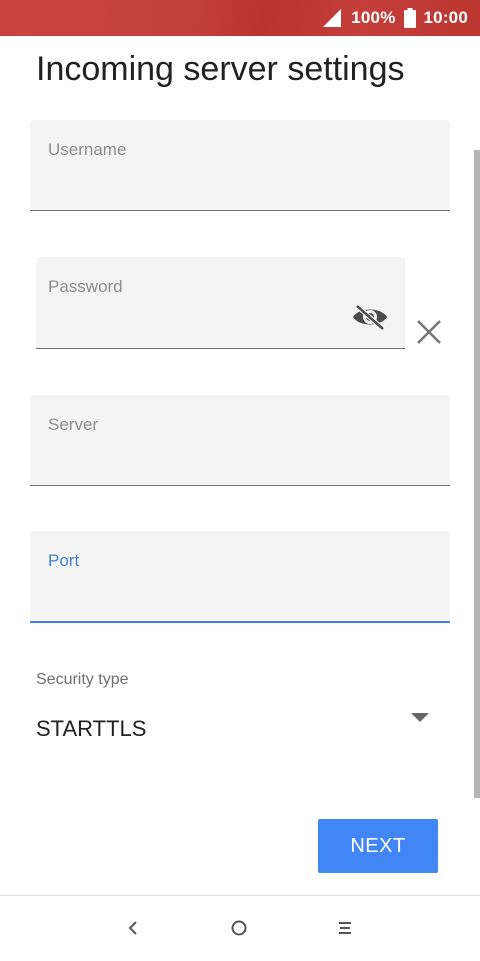 This screenshot has width=480, height=961. What do you see at coordinates (133, 928) in the screenshot?
I see `back-icon` at bounding box center [133, 928].